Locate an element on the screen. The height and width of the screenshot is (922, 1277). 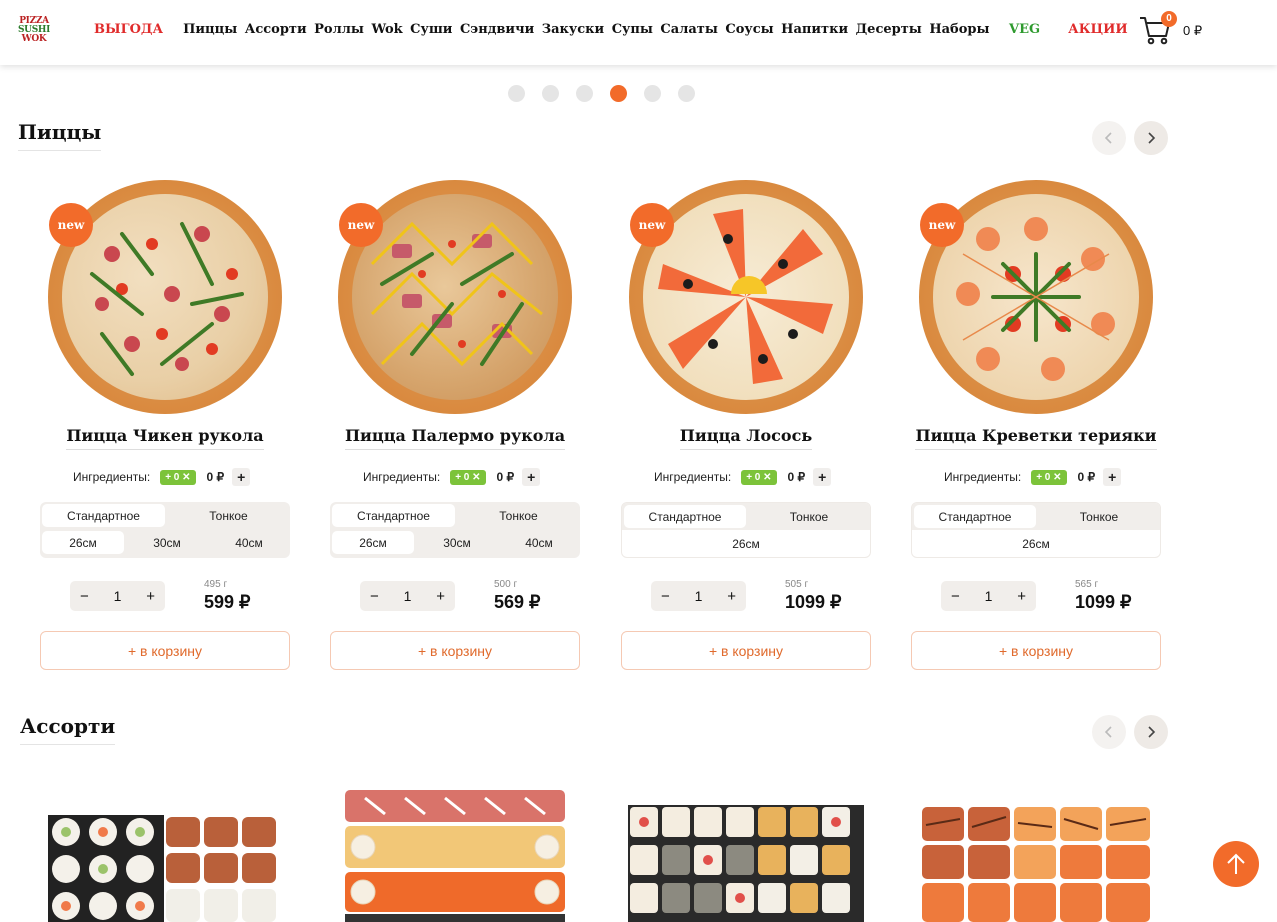
nav-drinks: Напитки is located at coordinates (814, 29).